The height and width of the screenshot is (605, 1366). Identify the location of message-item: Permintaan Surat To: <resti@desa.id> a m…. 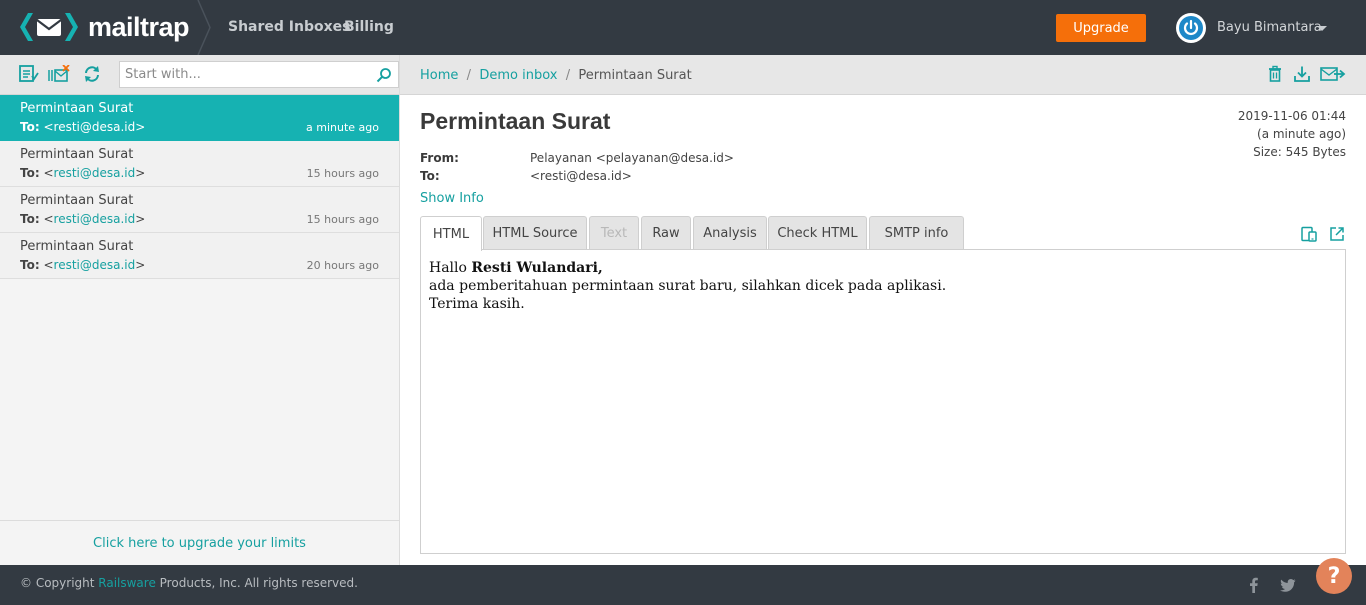
(199, 118).